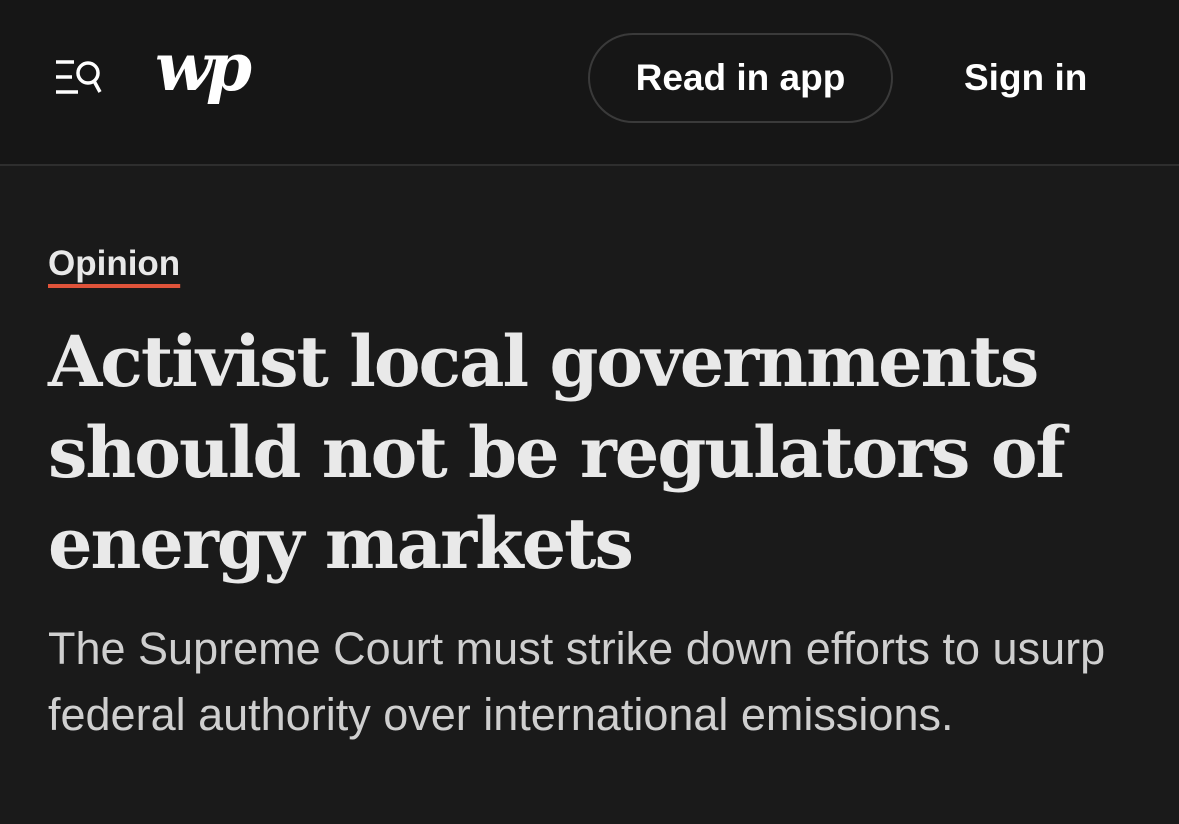 This screenshot has width=1179, height=824. I want to click on section-kicker-link: Opinion, so click(114, 264).